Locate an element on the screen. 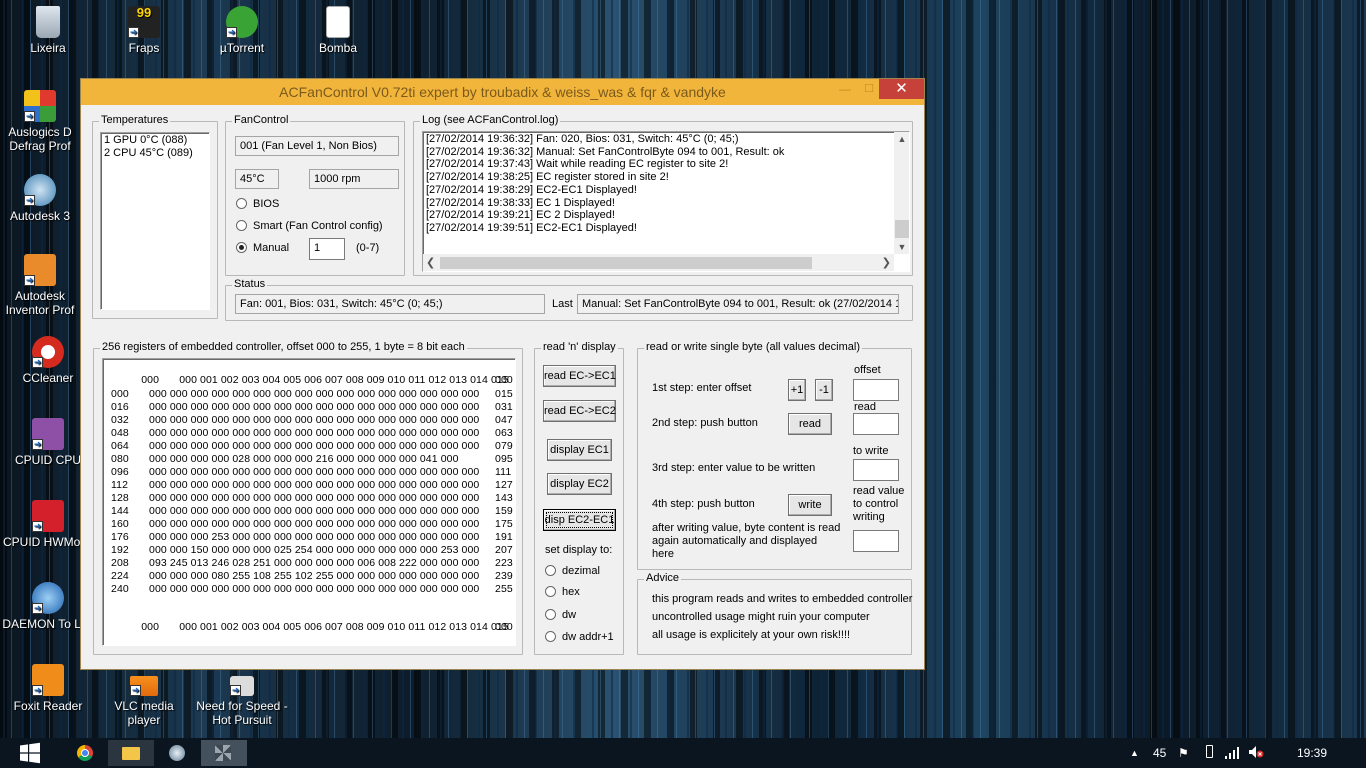 This screenshot has height=768, width=1366. manual-range-label: (0-7) is located at coordinates (368, 248).